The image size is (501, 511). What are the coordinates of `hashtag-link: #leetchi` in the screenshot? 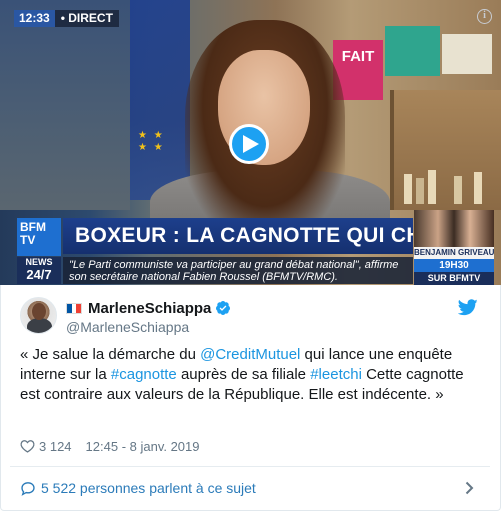 It's located at (336, 374).